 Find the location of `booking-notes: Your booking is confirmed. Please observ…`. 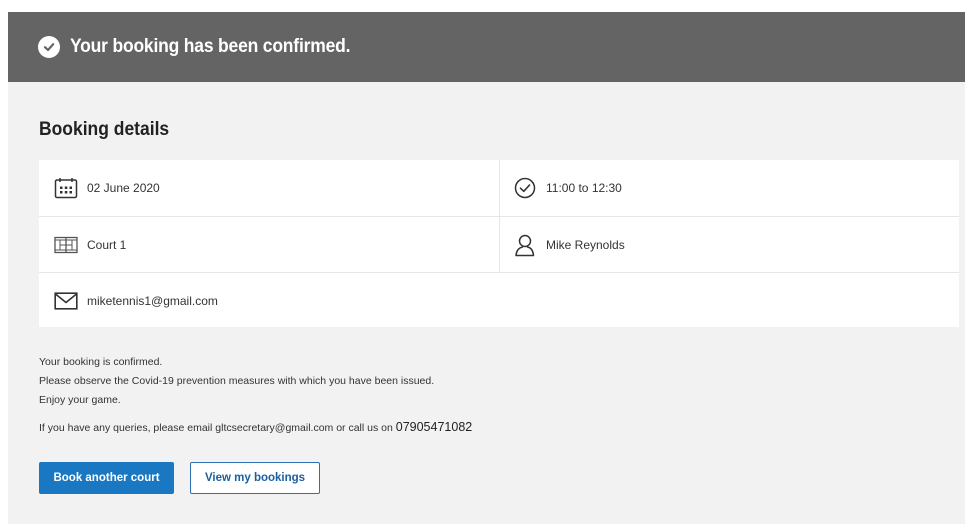

booking-notes: Your booking is confirmed. Please observ… is located at coordinates (255, 395).